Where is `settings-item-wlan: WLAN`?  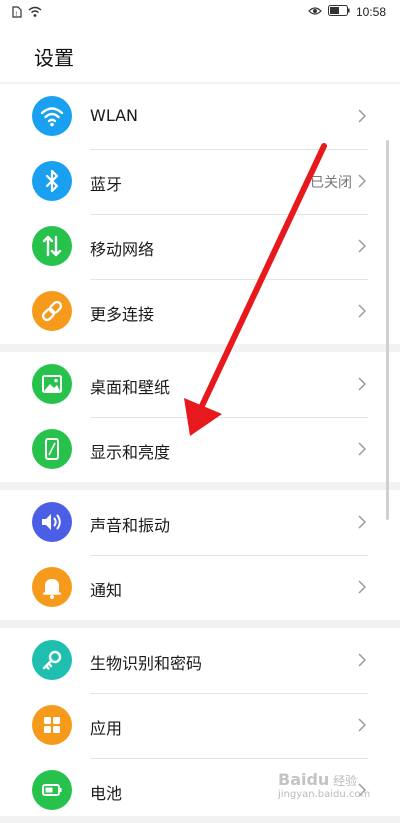 settings-item-wlan: WLAN is located at coordinates (200, 116).